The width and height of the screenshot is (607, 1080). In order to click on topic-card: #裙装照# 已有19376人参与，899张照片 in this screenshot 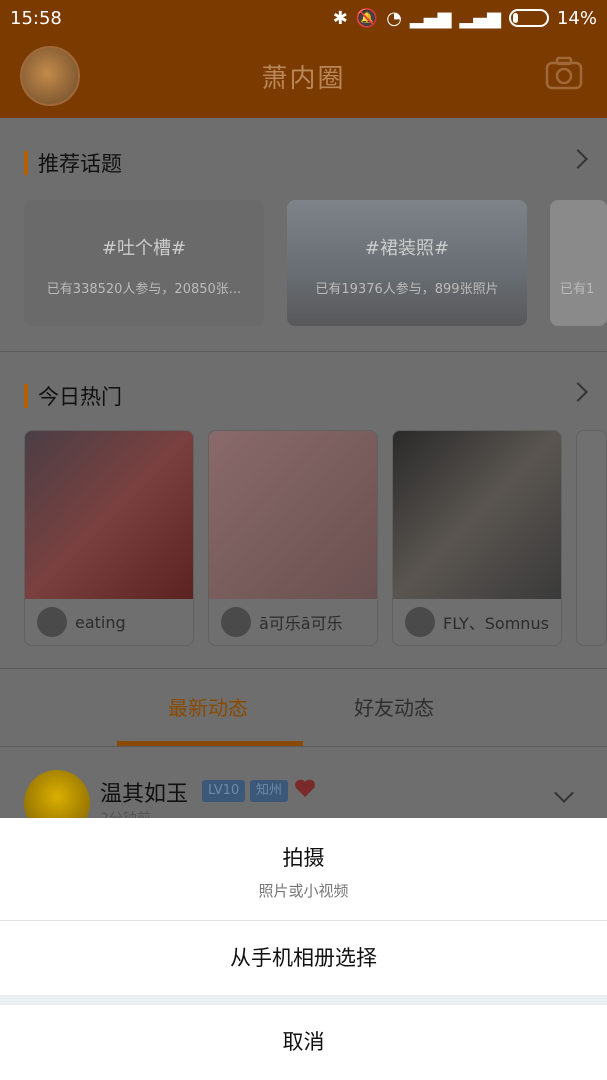, I will do `click(407, 263)`.